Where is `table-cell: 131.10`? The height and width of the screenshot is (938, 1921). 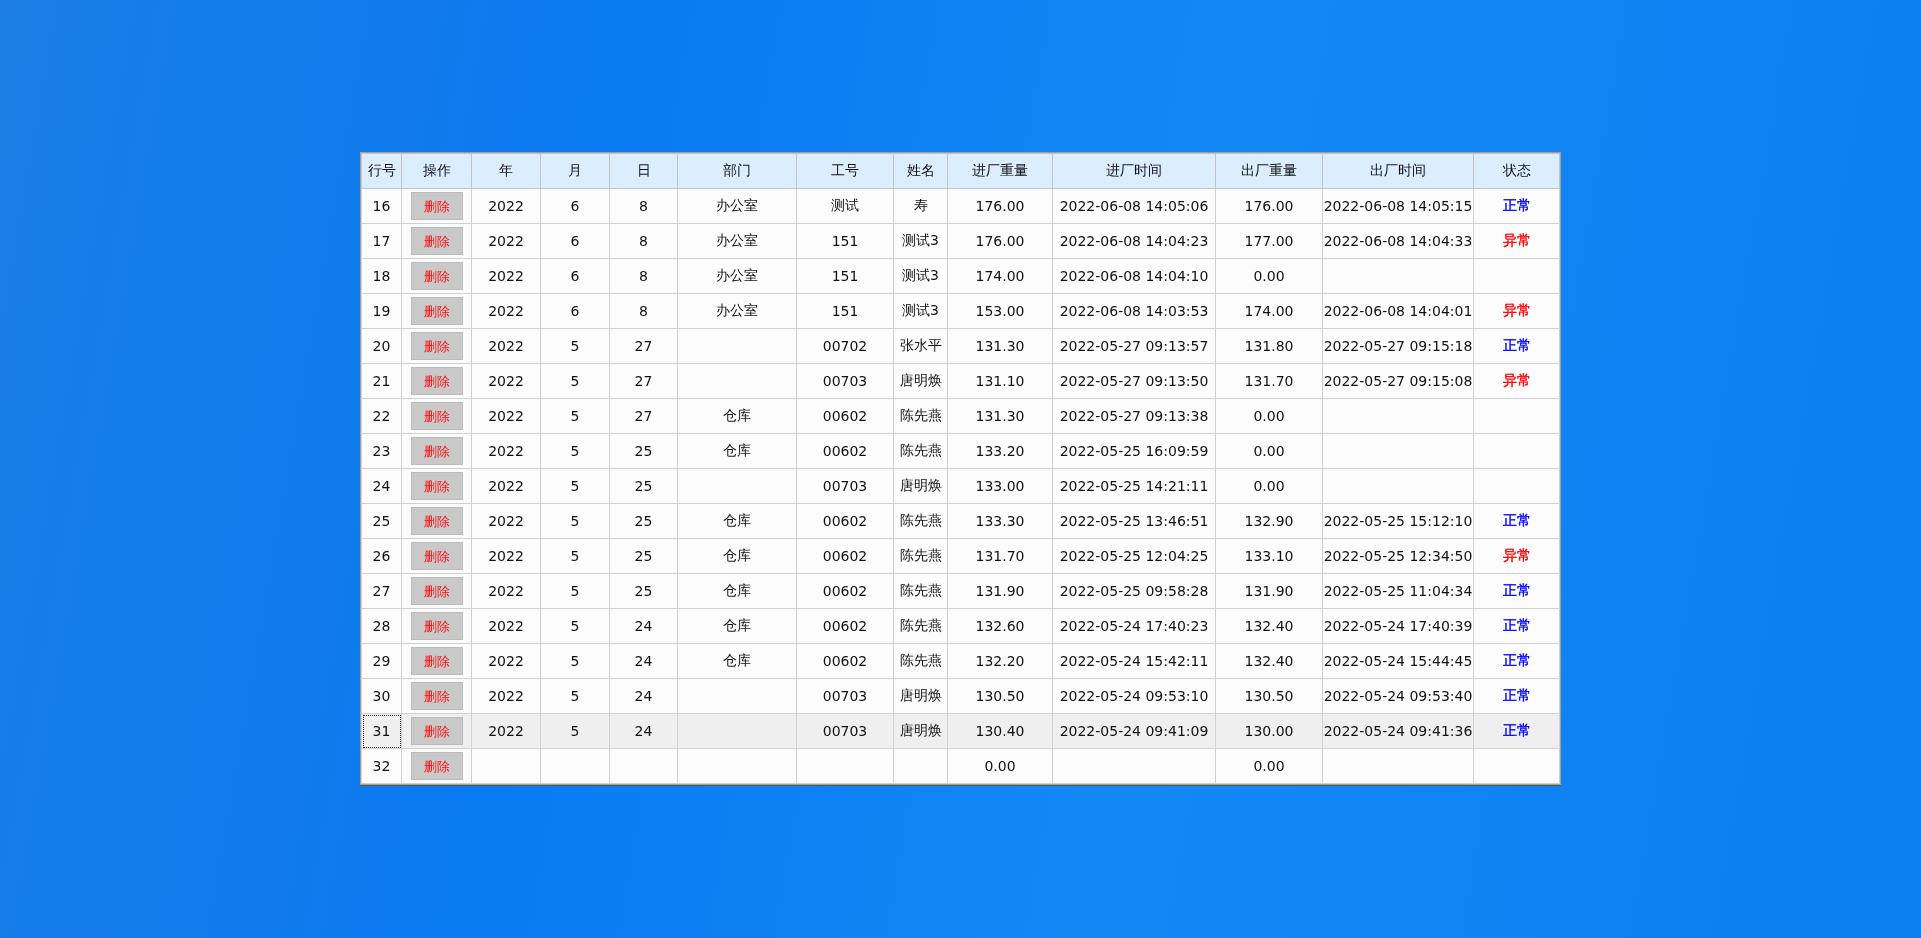
table-cell: 131.10 is located at coordinates (1000, 381).